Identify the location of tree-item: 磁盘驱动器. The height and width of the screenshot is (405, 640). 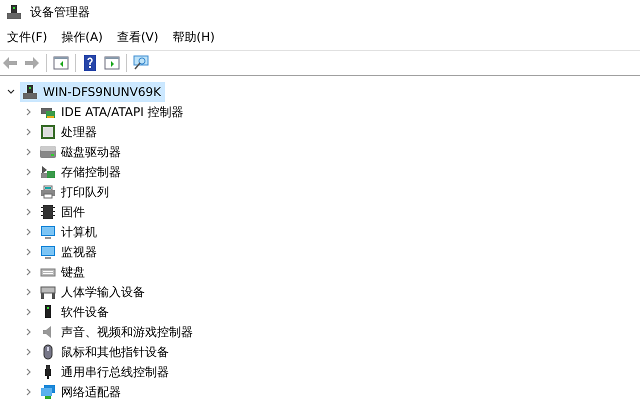
(81, 152).